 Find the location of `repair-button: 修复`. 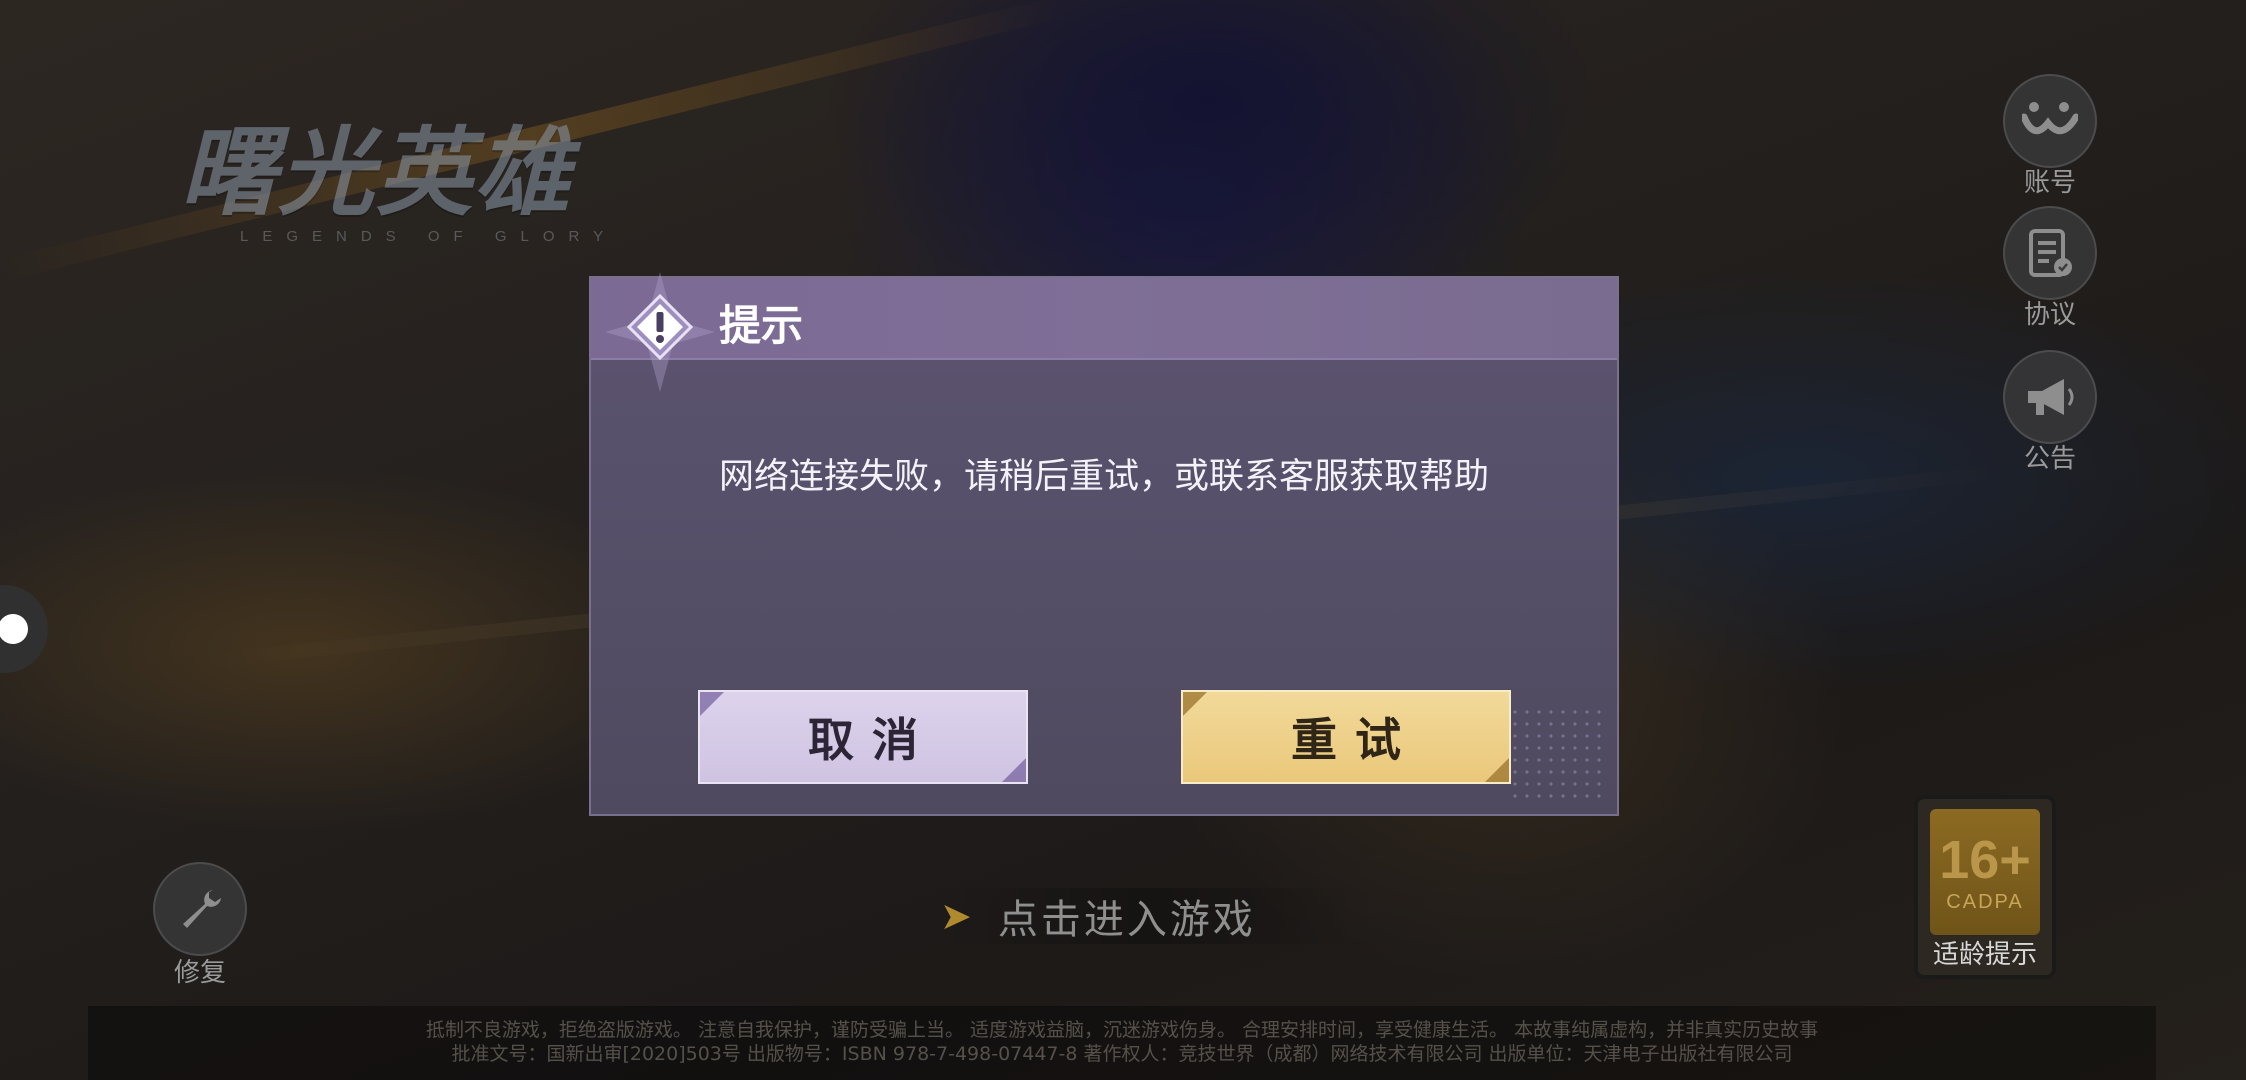

repair-button: 修复 is located at coordinates (200, 925).